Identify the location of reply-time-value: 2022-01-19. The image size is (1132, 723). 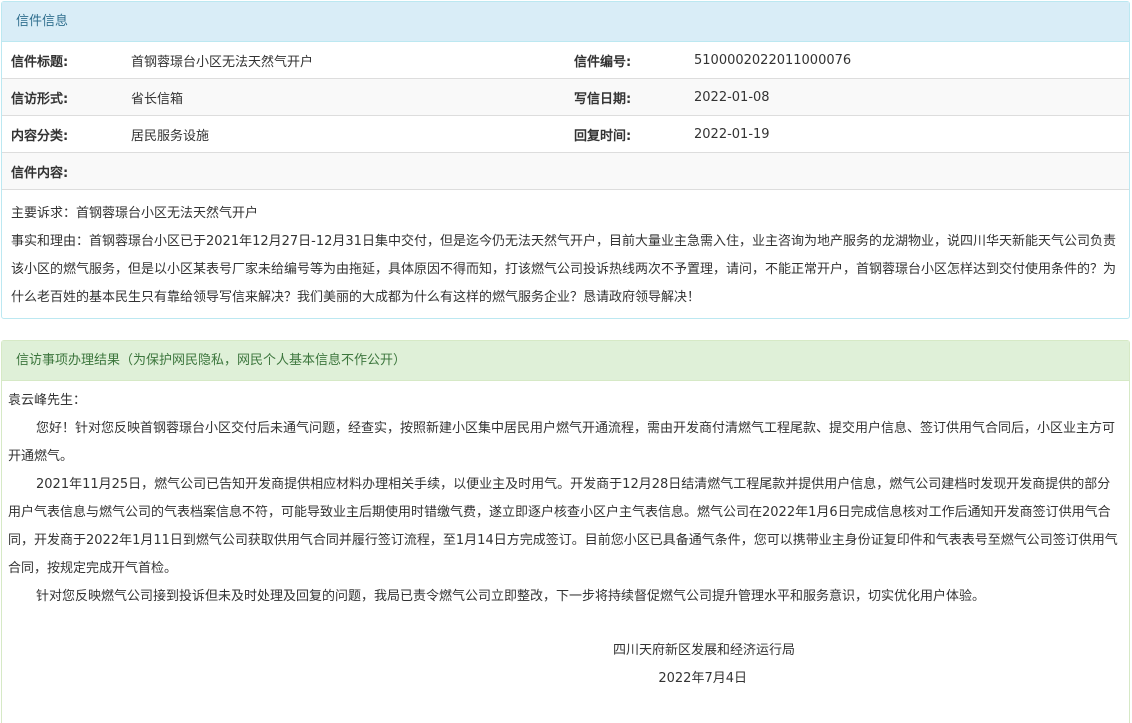
(907, 134).